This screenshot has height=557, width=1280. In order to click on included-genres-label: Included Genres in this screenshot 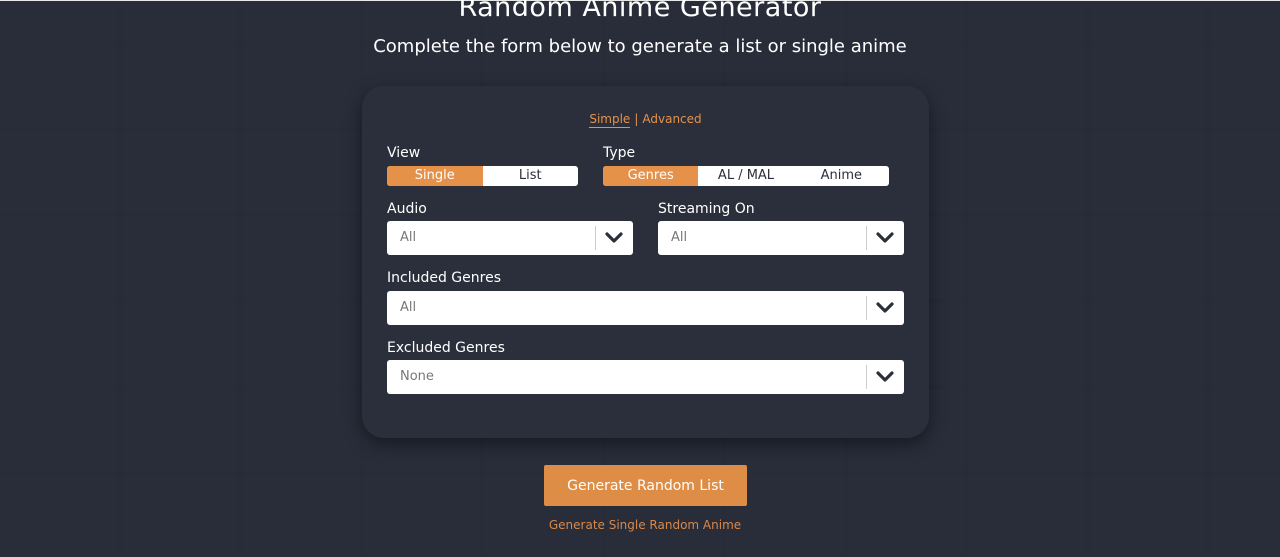, I will do `click(444, 278)`.